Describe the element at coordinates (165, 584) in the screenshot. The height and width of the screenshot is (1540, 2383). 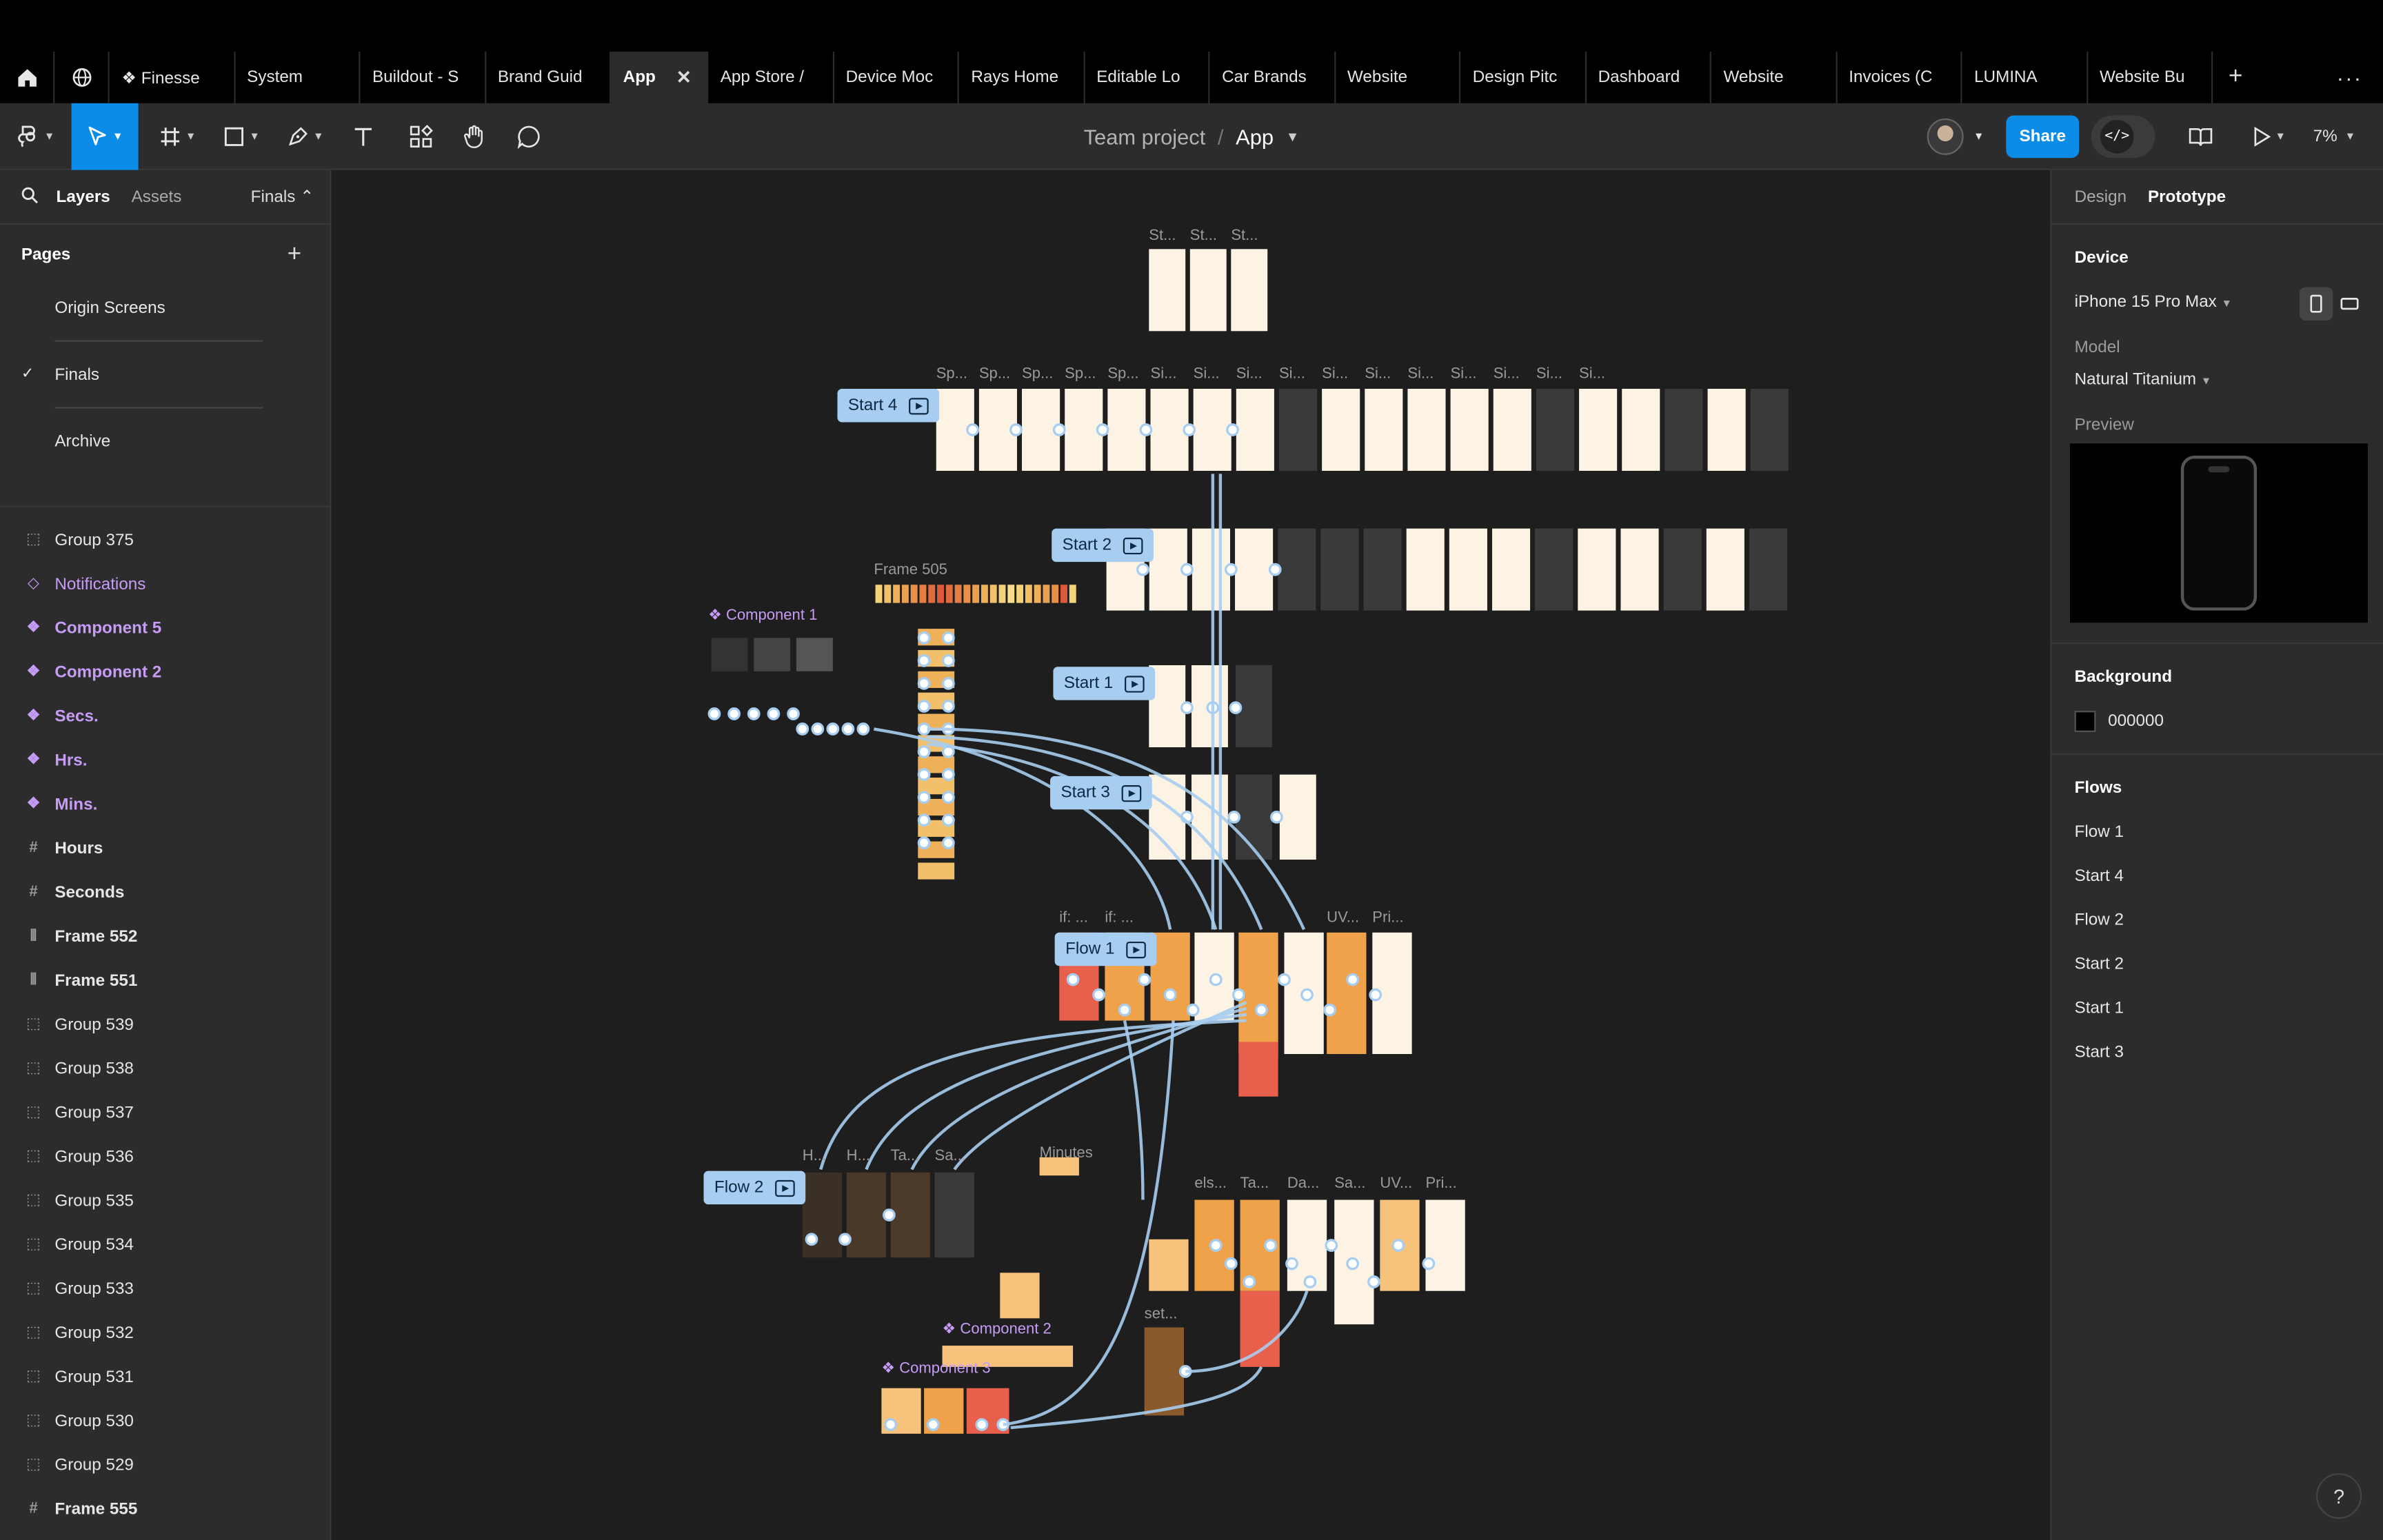
I see `layer-row: ◇ Notifications` at that location.